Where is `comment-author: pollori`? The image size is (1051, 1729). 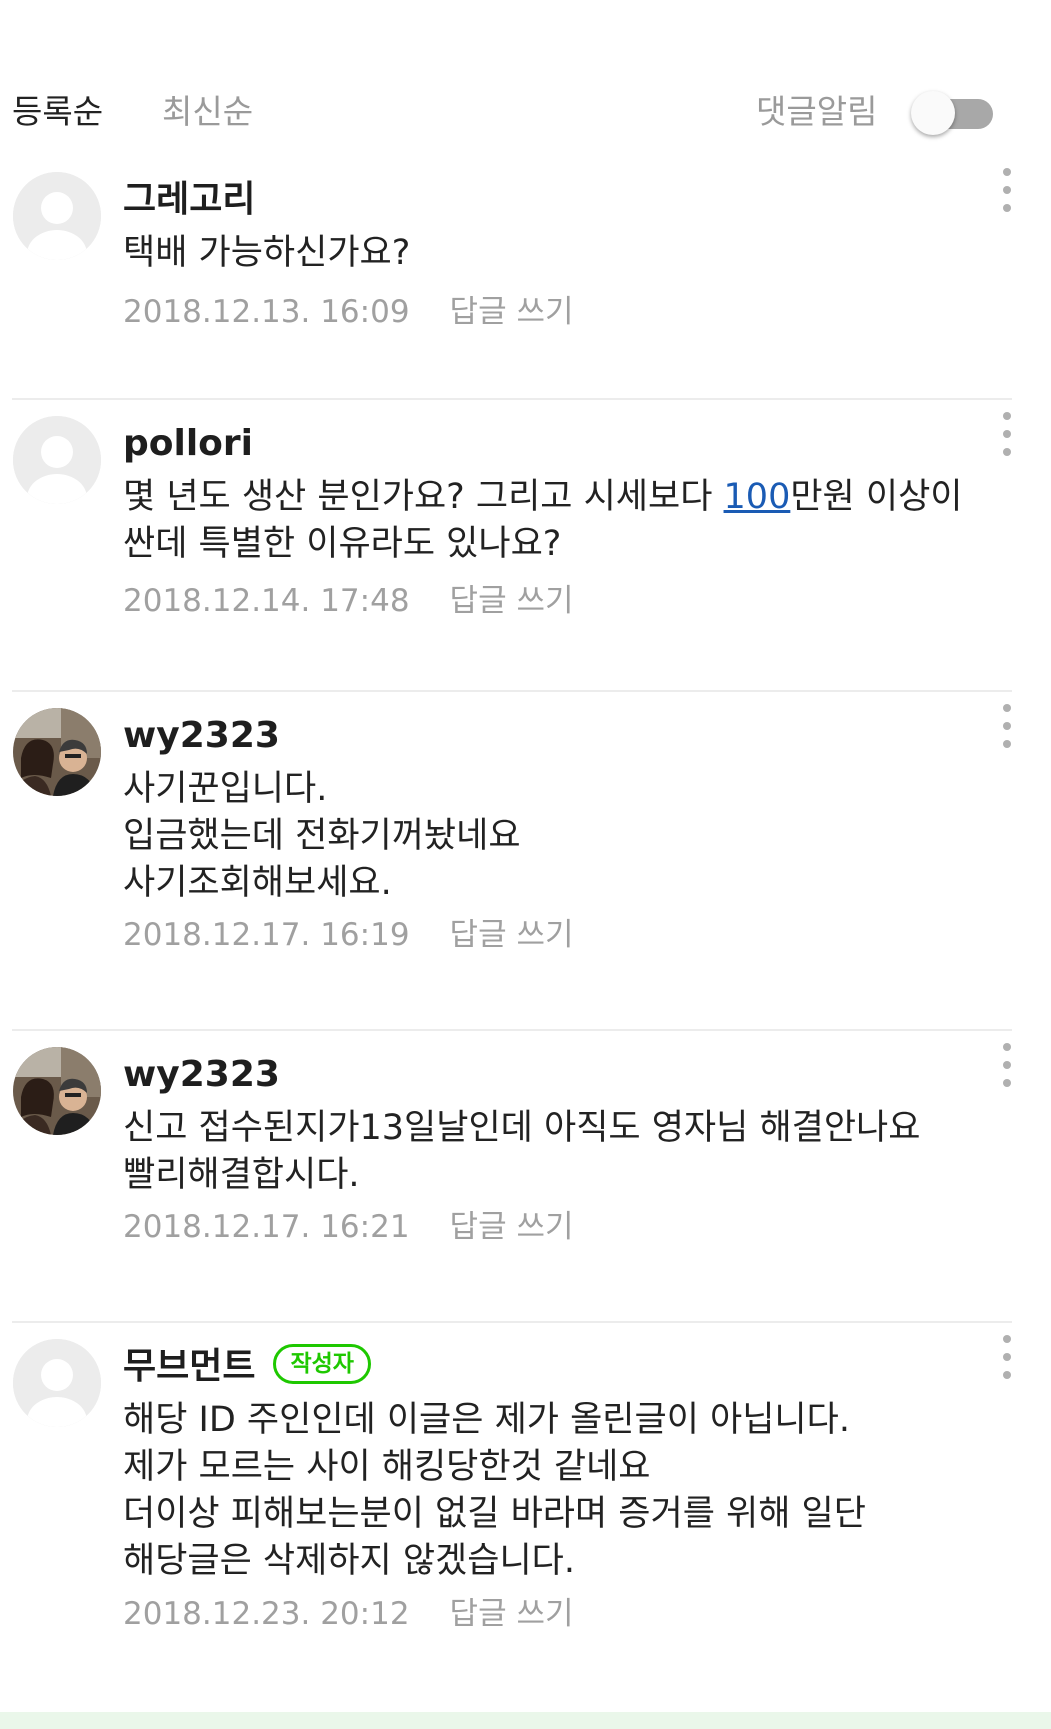
comment-author: pollori is located at coordinates (188, 444).